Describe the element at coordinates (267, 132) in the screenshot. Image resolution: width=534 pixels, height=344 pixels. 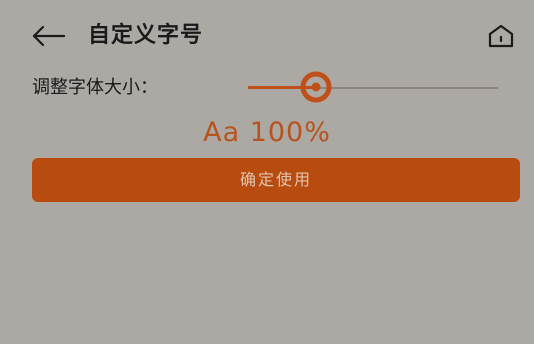
I see `font-size-preview: Aa 100%` at that location.